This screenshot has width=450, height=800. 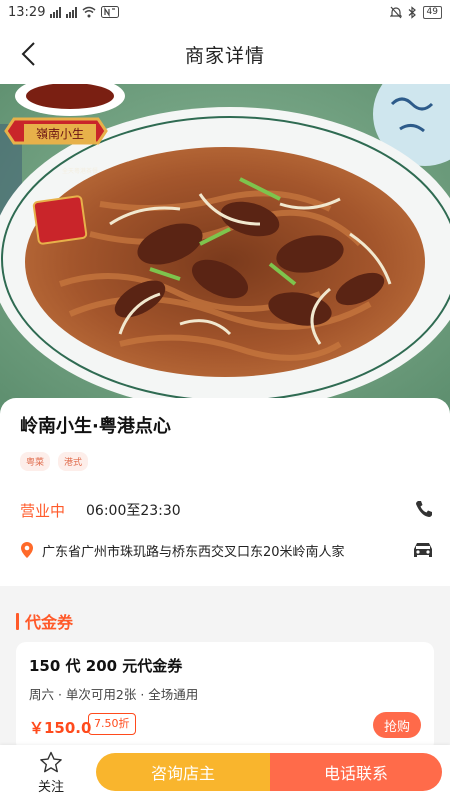 I want to click on star-icon, so click(x=51, y=762).